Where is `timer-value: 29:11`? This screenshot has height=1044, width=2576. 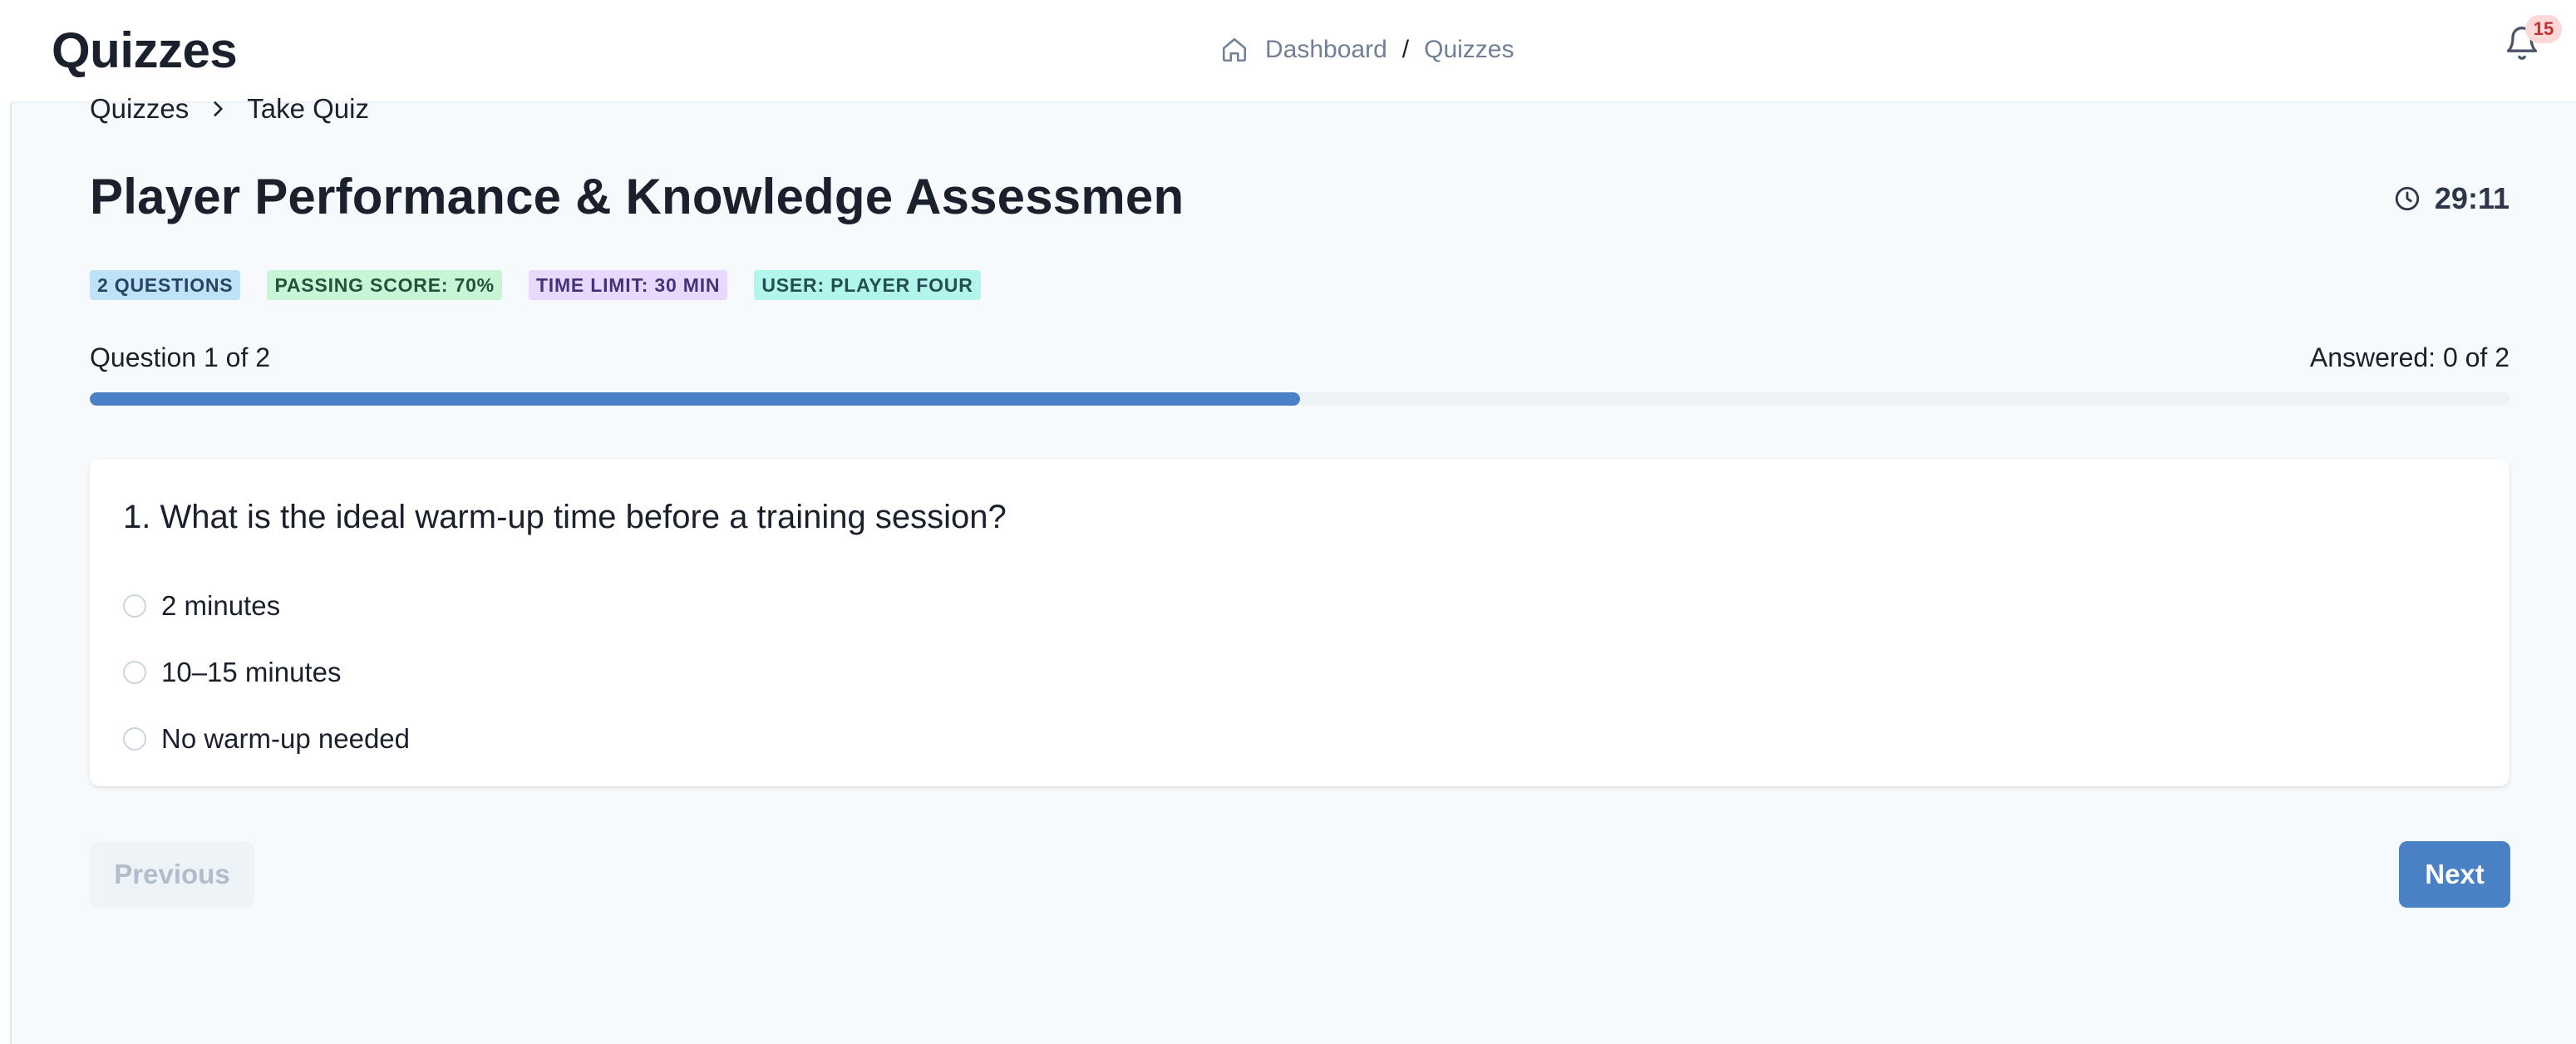
timer-value: 29:11 is located at coordinates (2472, 198).